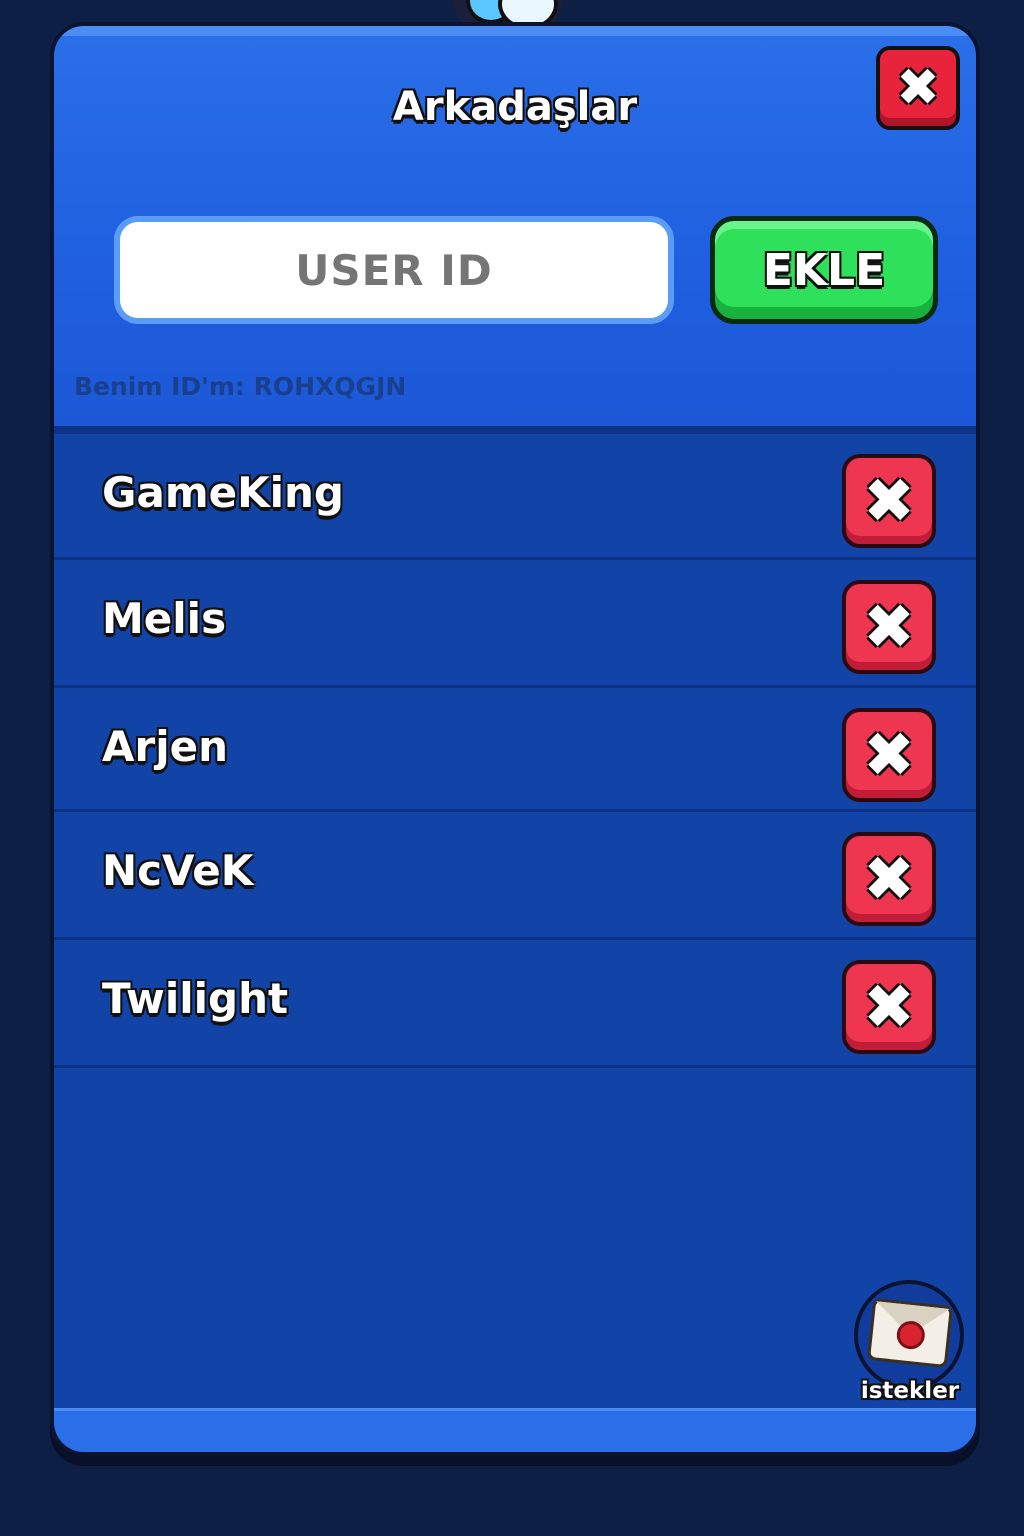 The width and height of the screenshot is (1024, 1536). What do you see at coordinates (515, 497) in the screenshot?
I see `friend-row: GameKing ✖` at bounding box center [515, 497].